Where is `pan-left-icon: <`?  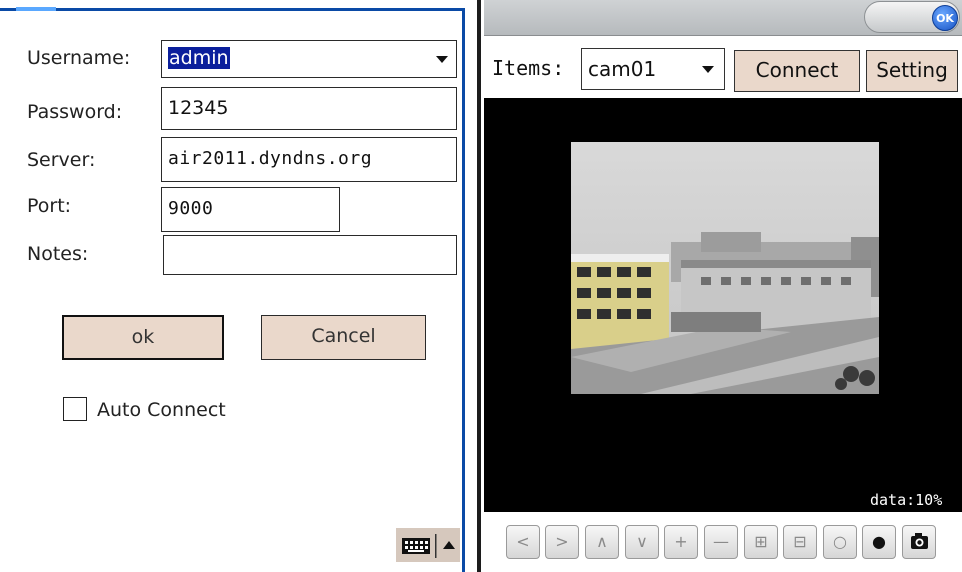 pan-left-icon: < is located at coordinates (523, 541).